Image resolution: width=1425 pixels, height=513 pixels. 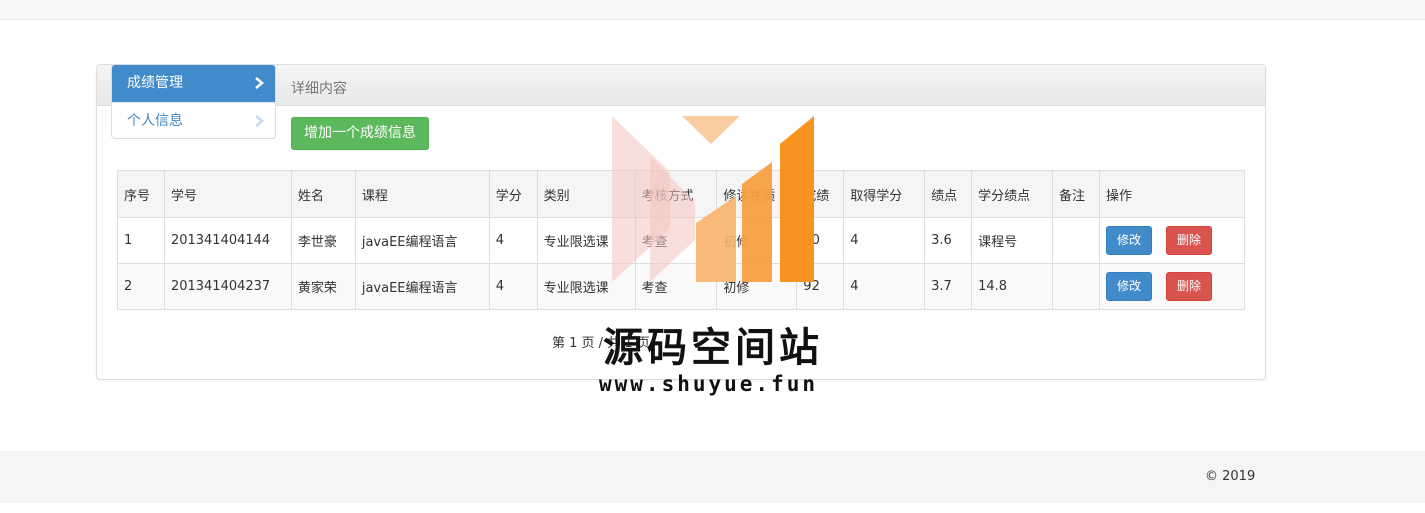 I want to click on cell-gpa: 3.7, so click(x=948, y=286).